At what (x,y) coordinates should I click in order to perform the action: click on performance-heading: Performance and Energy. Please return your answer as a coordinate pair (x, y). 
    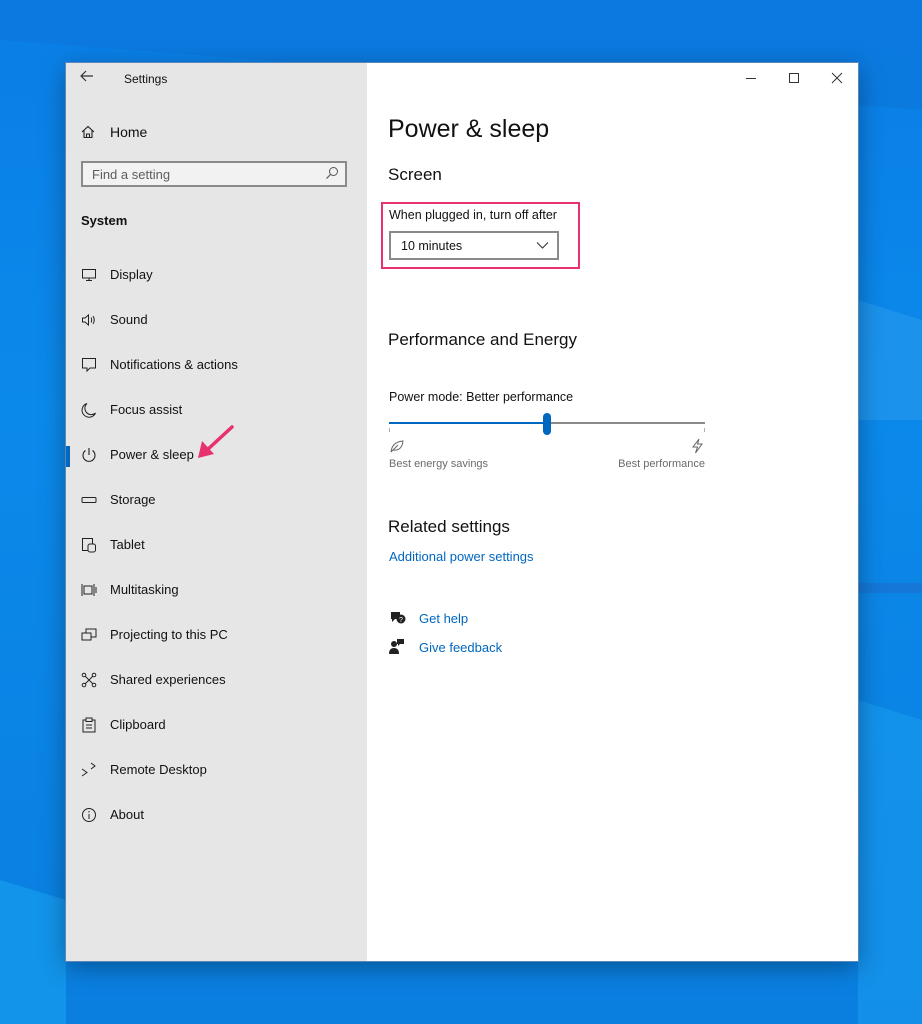
    Looking at the image, I should click on (482, 339).